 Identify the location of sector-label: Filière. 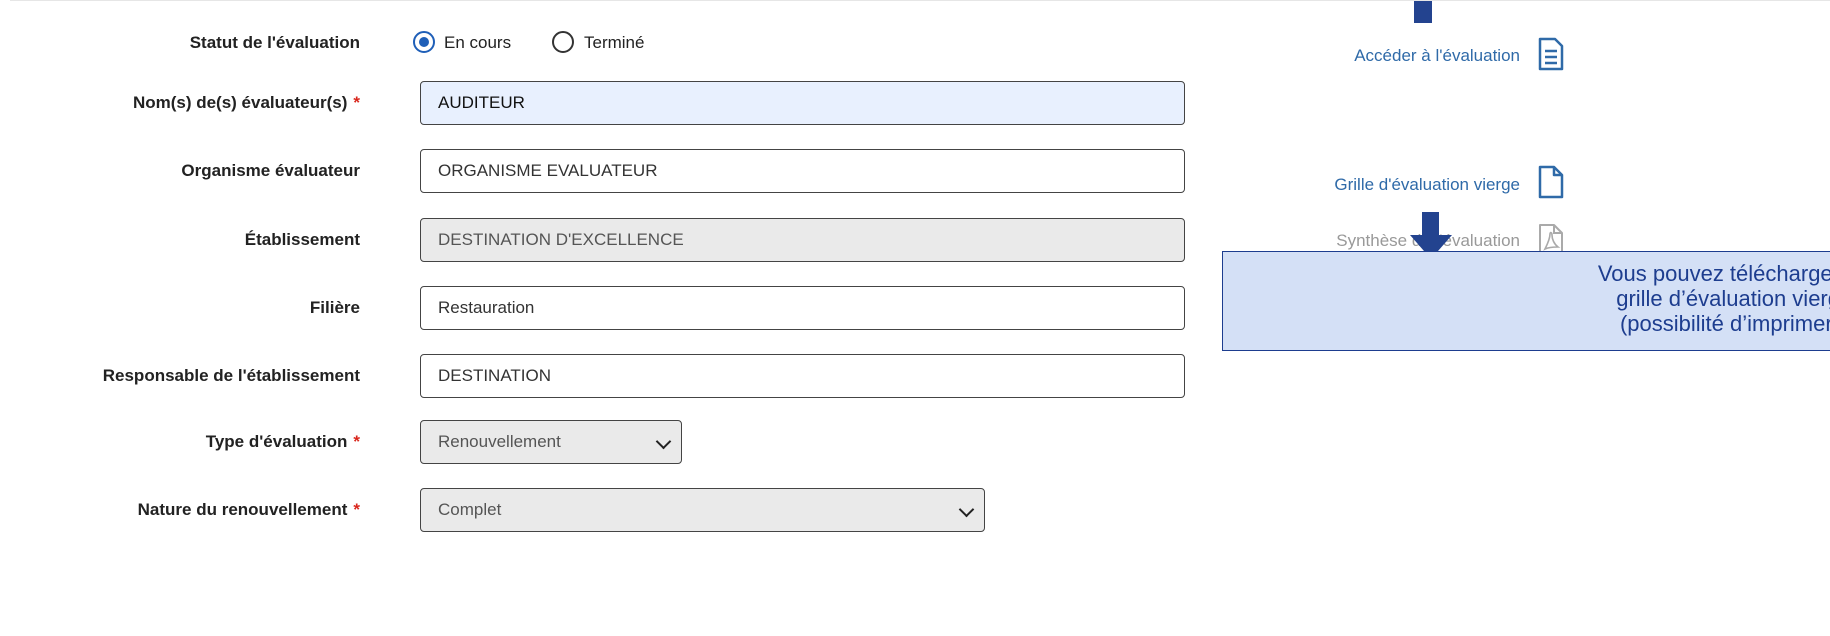
(334, 307).